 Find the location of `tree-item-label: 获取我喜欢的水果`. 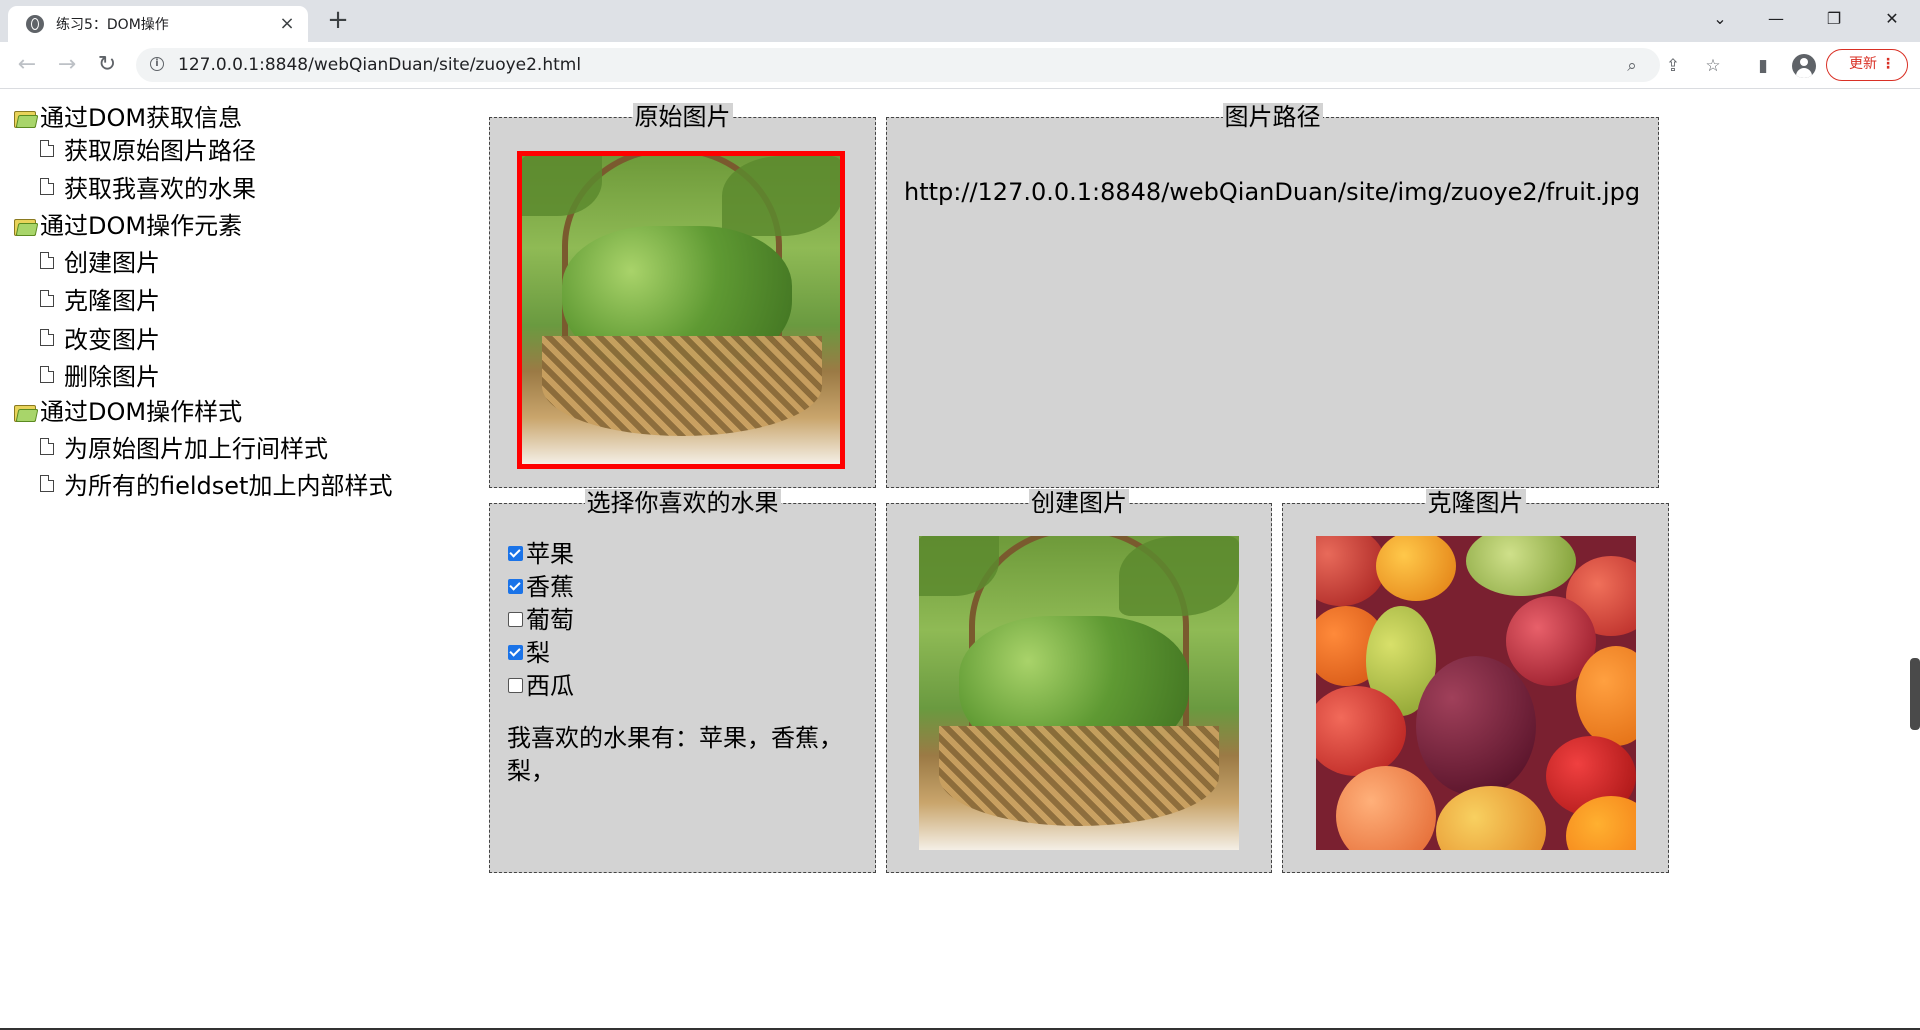

tree-item-label: 获取我喜欢的水果 is located at coordinates (160, 189).